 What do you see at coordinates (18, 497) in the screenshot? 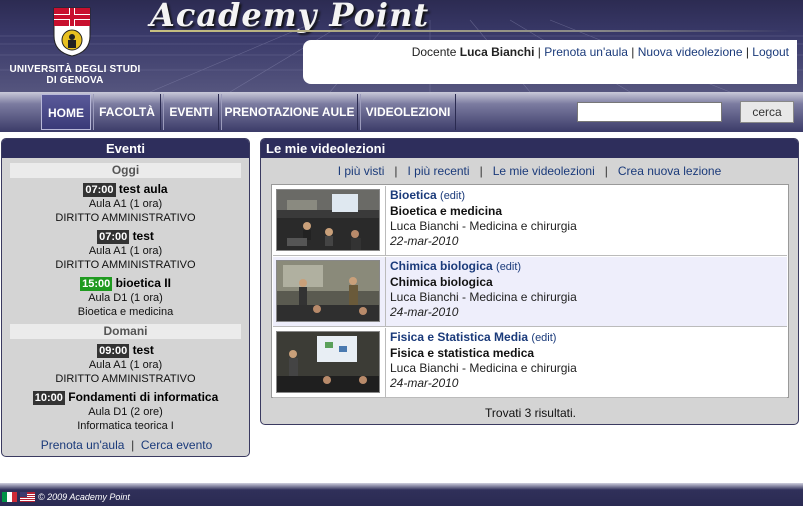
I see `language-flags` at bounding box center [18, 497].